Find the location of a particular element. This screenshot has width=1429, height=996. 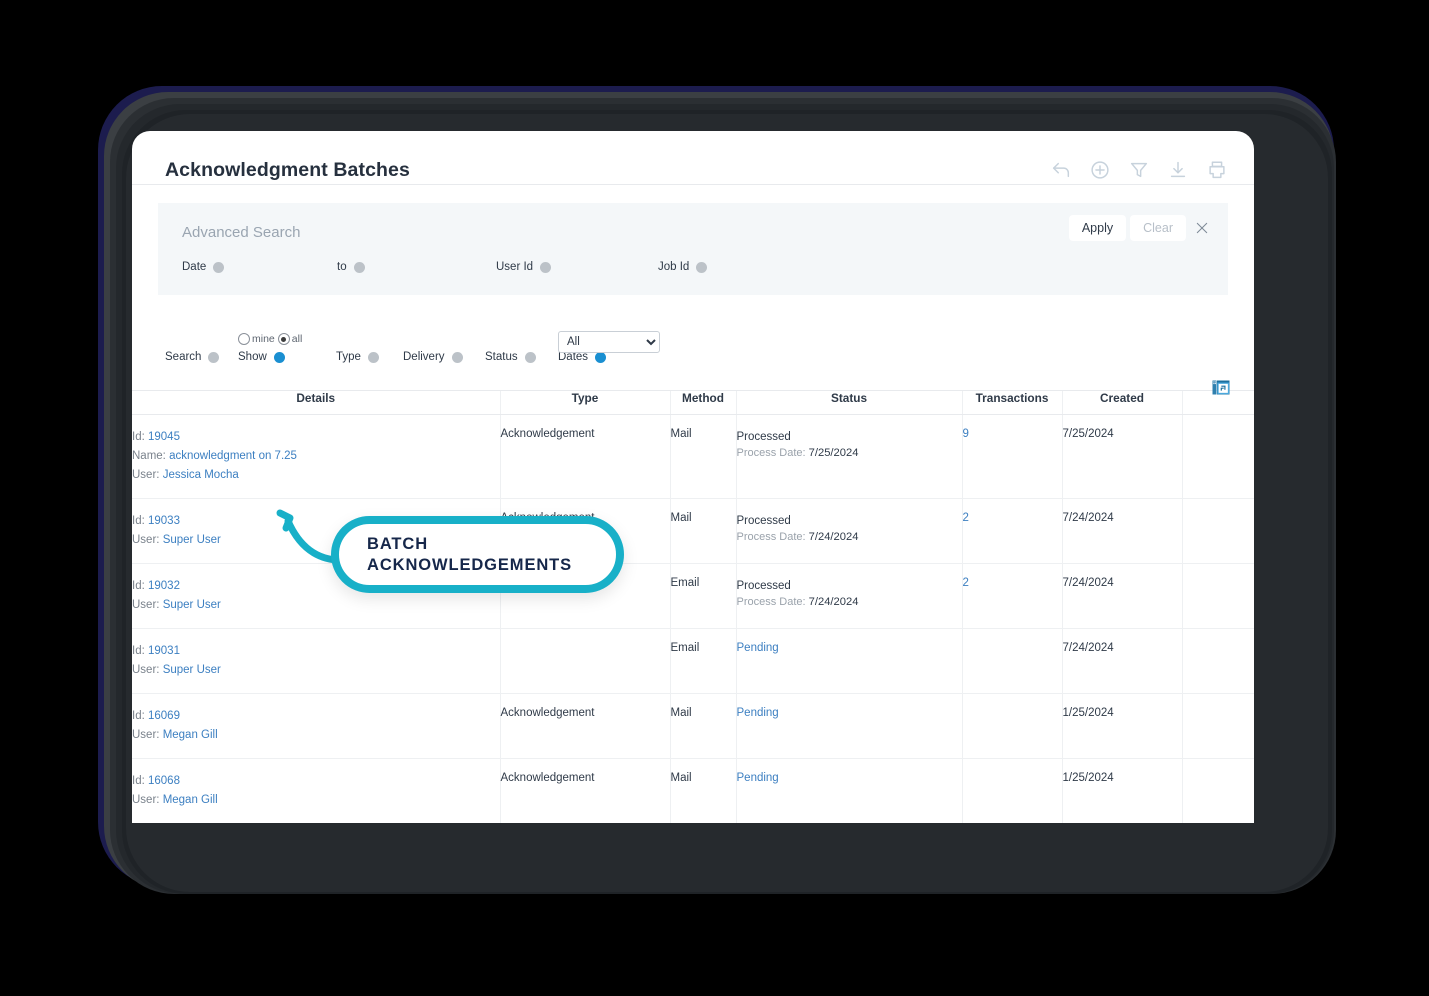

advanced-search-actions: Apply Clear is located at coordinates (1141, 228).